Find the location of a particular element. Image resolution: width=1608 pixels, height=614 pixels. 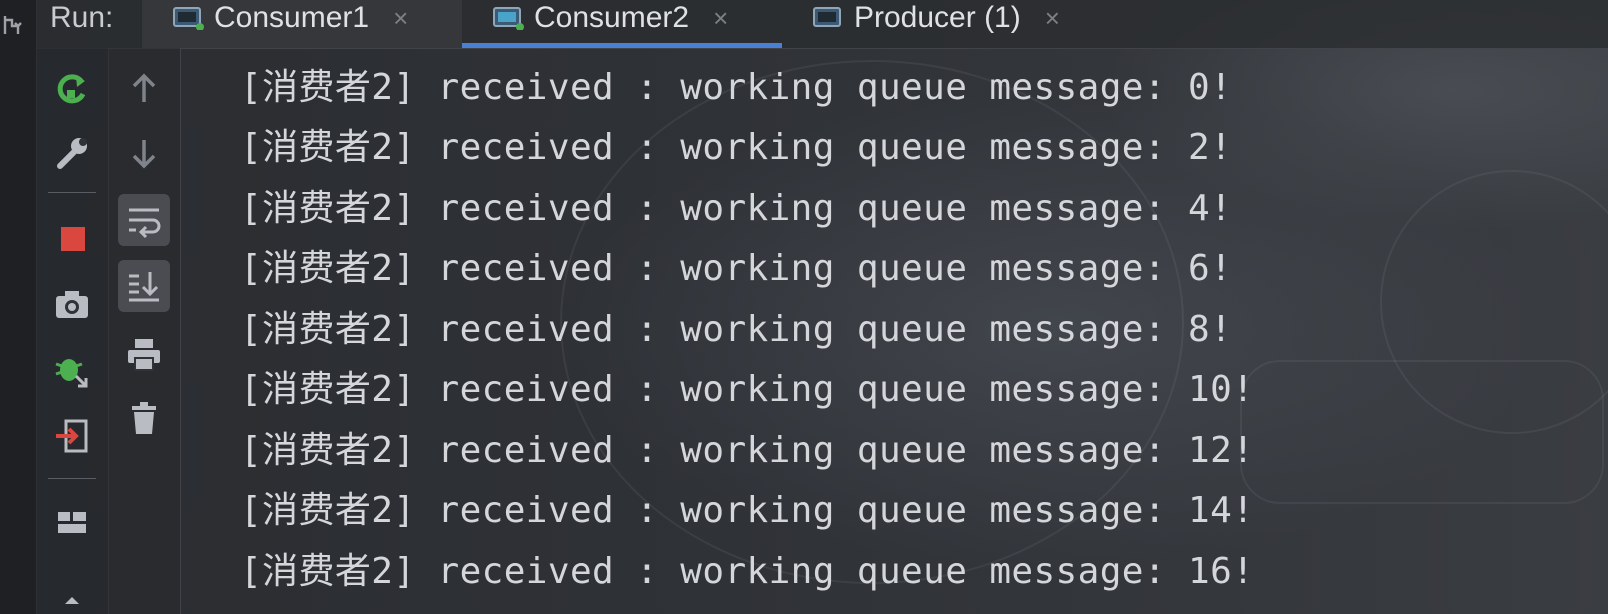

exit-button is located at coordinates (72, 436).